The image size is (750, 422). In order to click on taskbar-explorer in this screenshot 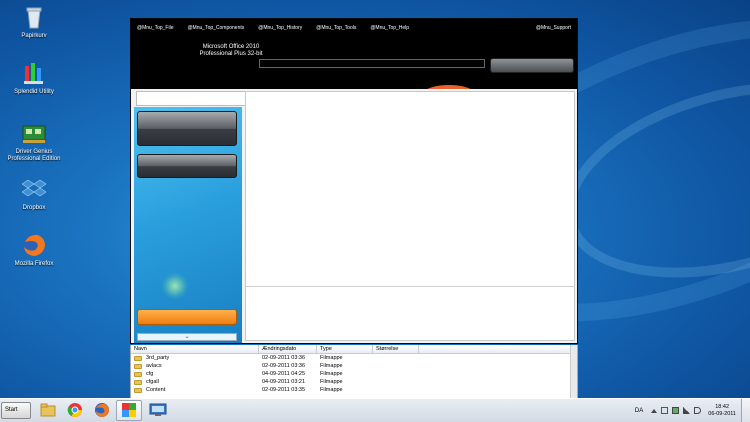, I will do `click(48, 410)`.